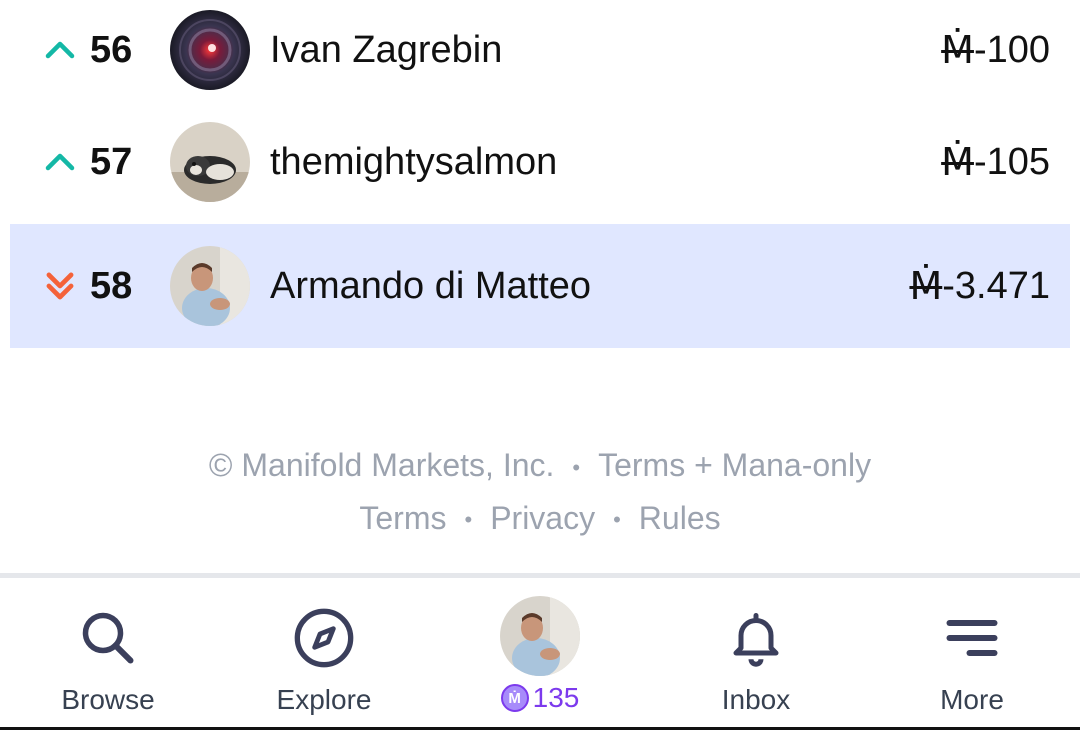  What do you see at coordinates (514, 698) in the screenshot?
I see `mana-coin-icon: Ṁ` at bounding box center [514, 698].